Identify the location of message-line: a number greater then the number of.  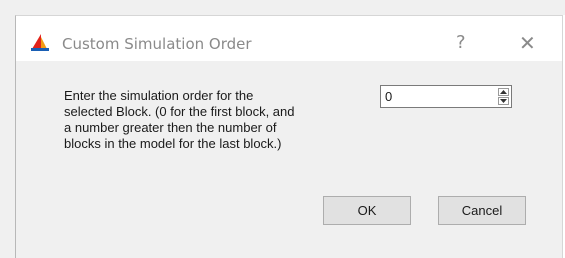
(170, 127).